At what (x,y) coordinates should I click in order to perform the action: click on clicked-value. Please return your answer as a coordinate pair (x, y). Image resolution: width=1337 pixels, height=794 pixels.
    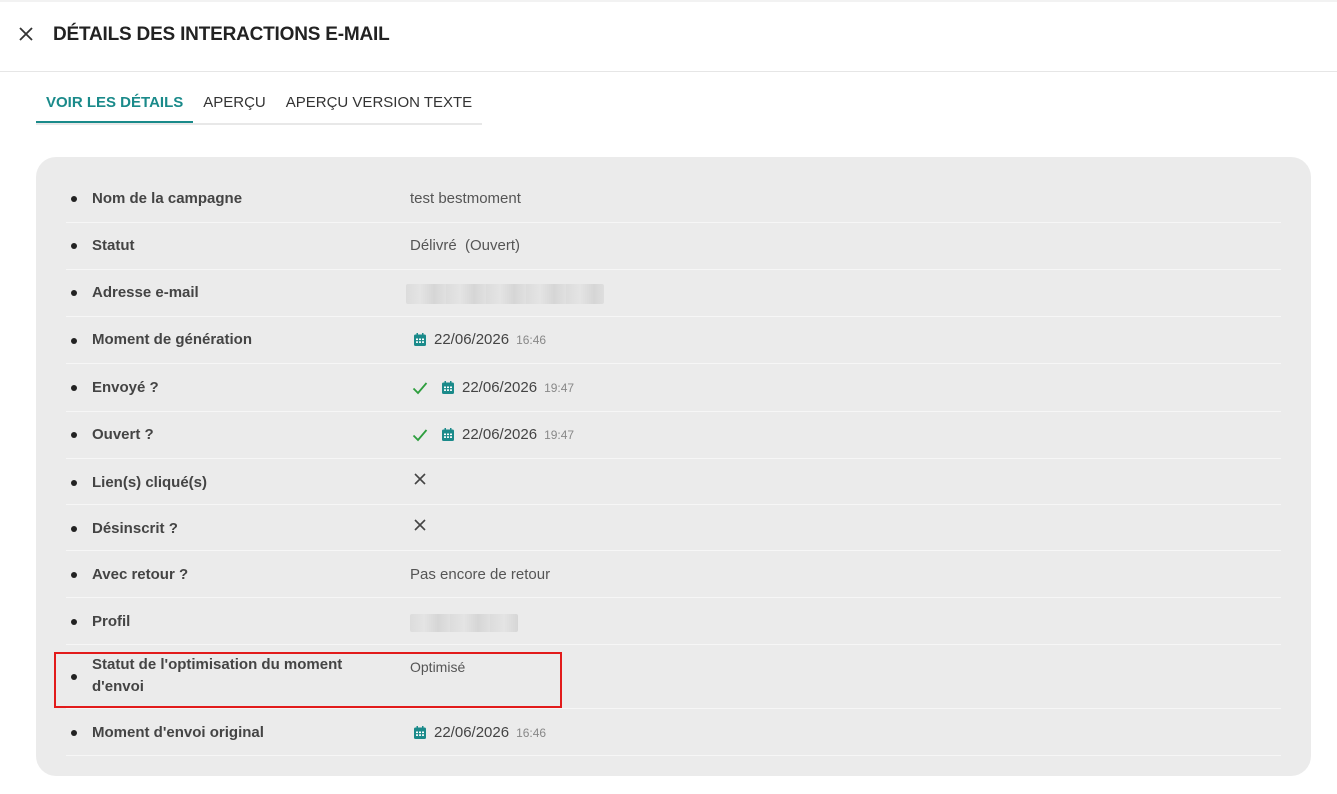
    Looking at the image, I should click on (420, 479).